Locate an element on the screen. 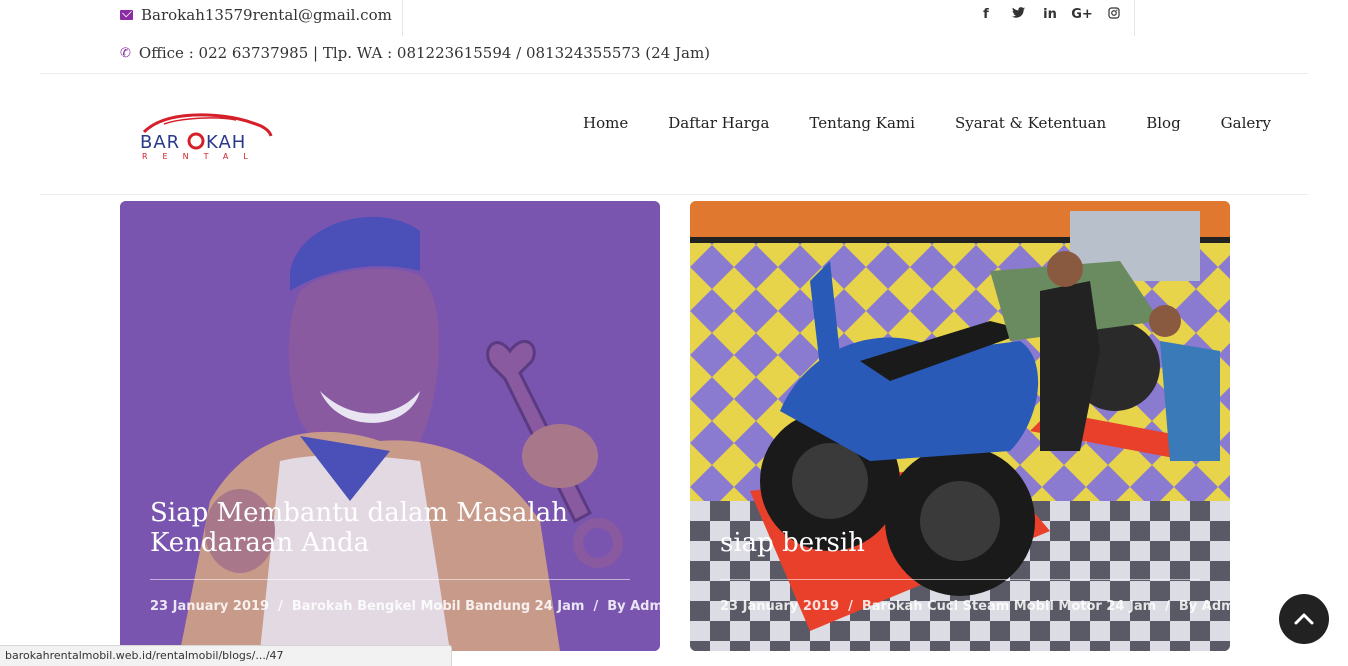  card-title-line: siap bersih is located at coordinates (792, 543).